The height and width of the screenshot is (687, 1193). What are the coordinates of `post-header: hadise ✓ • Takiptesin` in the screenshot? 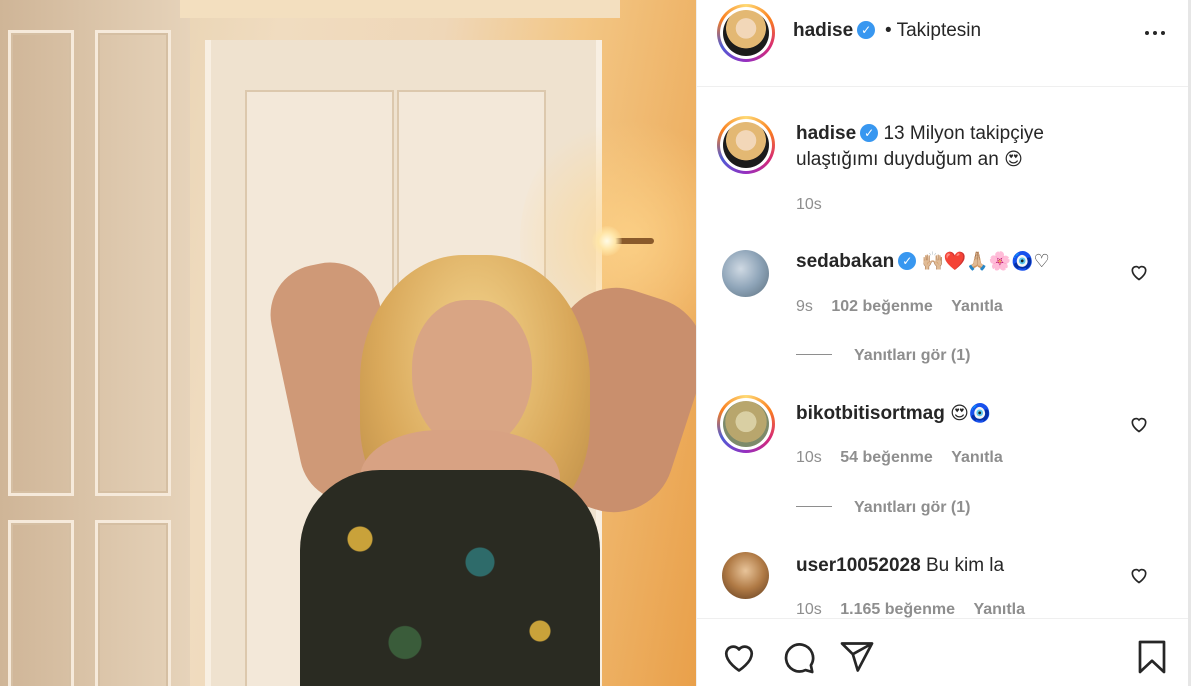 It's located at (944, 43).